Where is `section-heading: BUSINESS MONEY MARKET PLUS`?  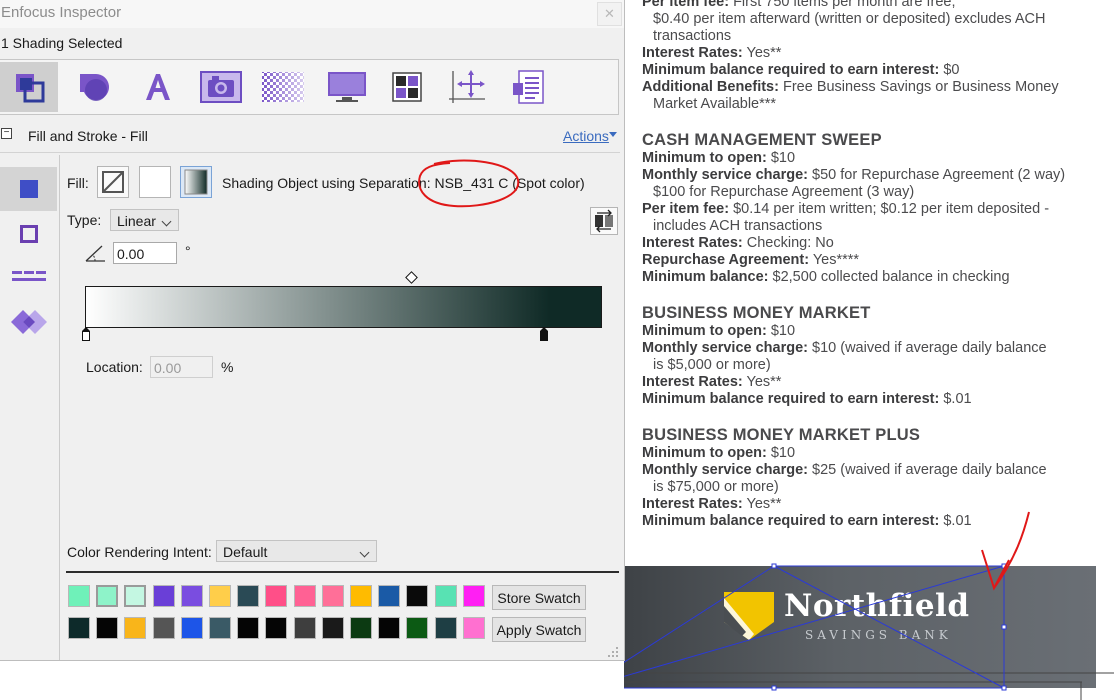
section-heading: BUSINESS MONEY MARKET PLUS is located at coordinates (781, 435).